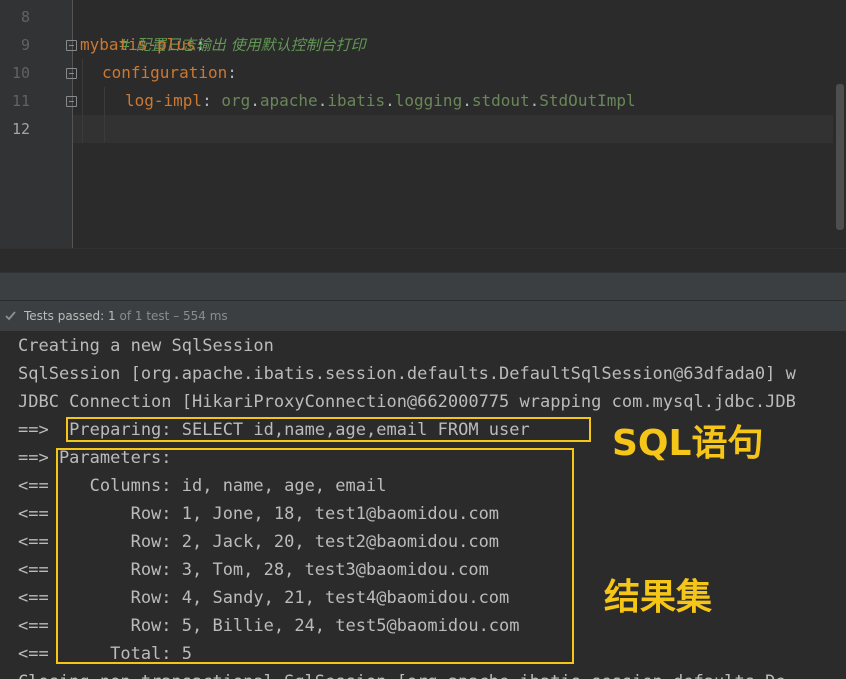 The image size is (846, 679). Describe the element at coordinates (328, 429) in the screenshot. I see `sql-highlight-box` at that location.